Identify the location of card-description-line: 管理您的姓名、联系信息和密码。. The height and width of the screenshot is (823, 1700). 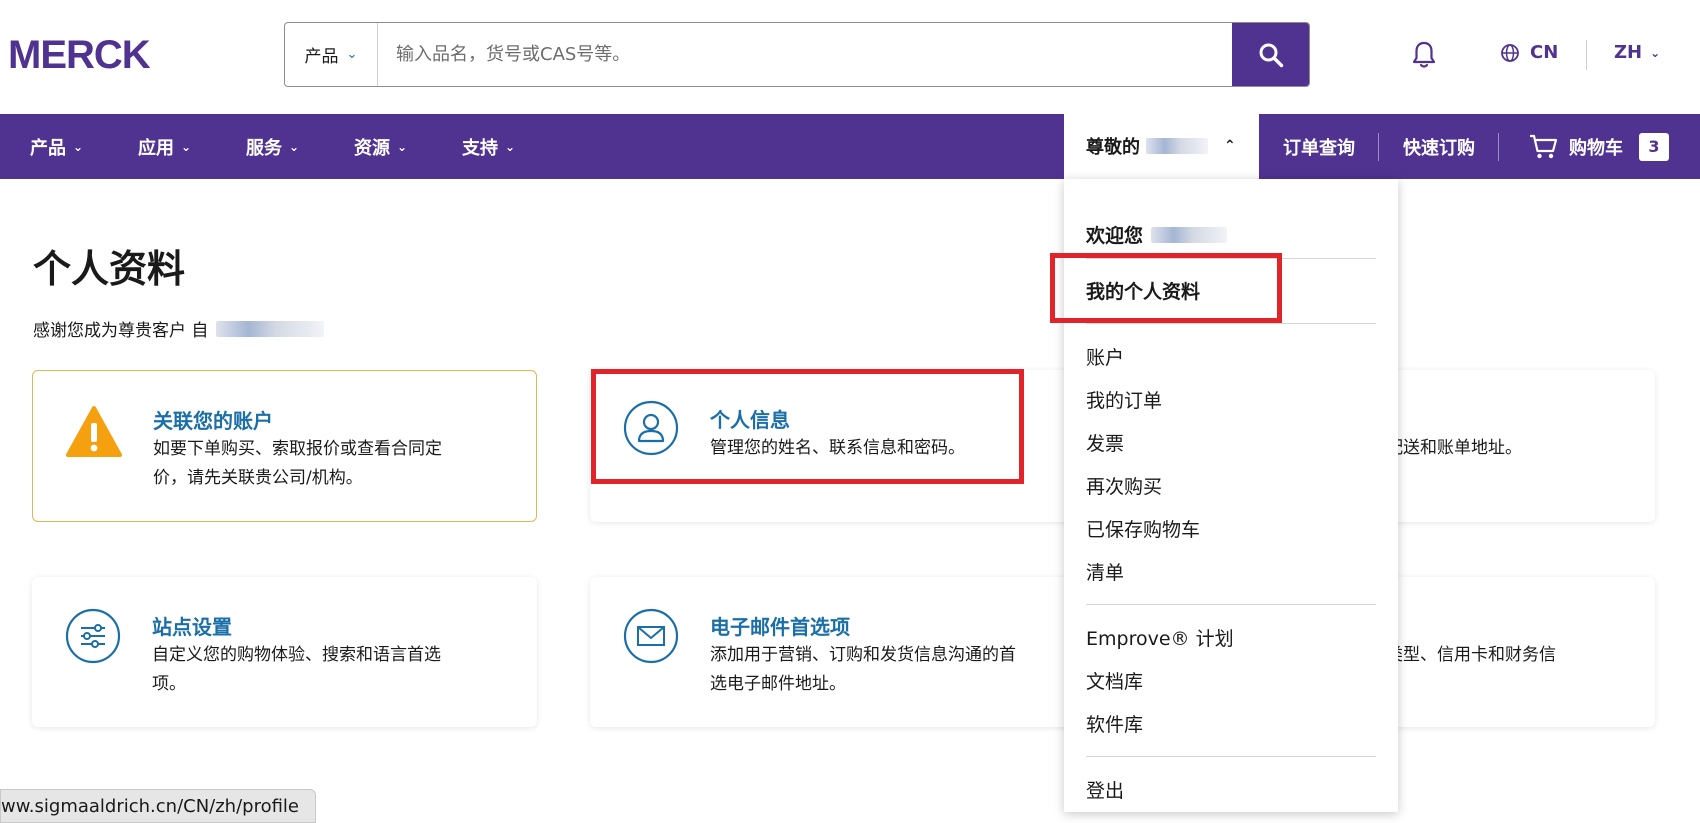
(837, 448).